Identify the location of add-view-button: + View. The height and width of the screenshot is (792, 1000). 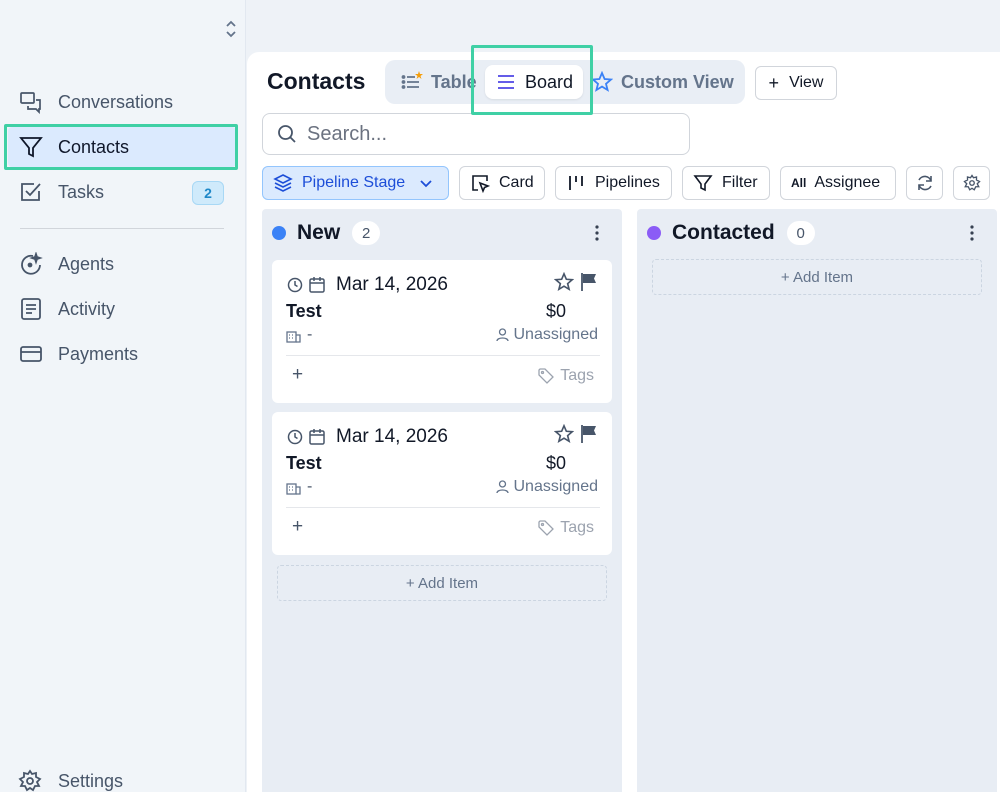
(796, 83).